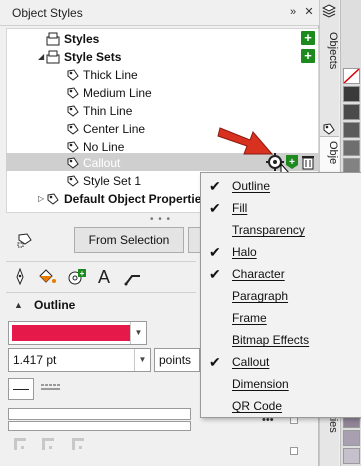 Image resolution: width=361 pixels, height=466 pixels. What do you see at coordinates (82, 39) in the screenshot?
I see `tree-label-styles: Styles` at bounding box center [82, 39].